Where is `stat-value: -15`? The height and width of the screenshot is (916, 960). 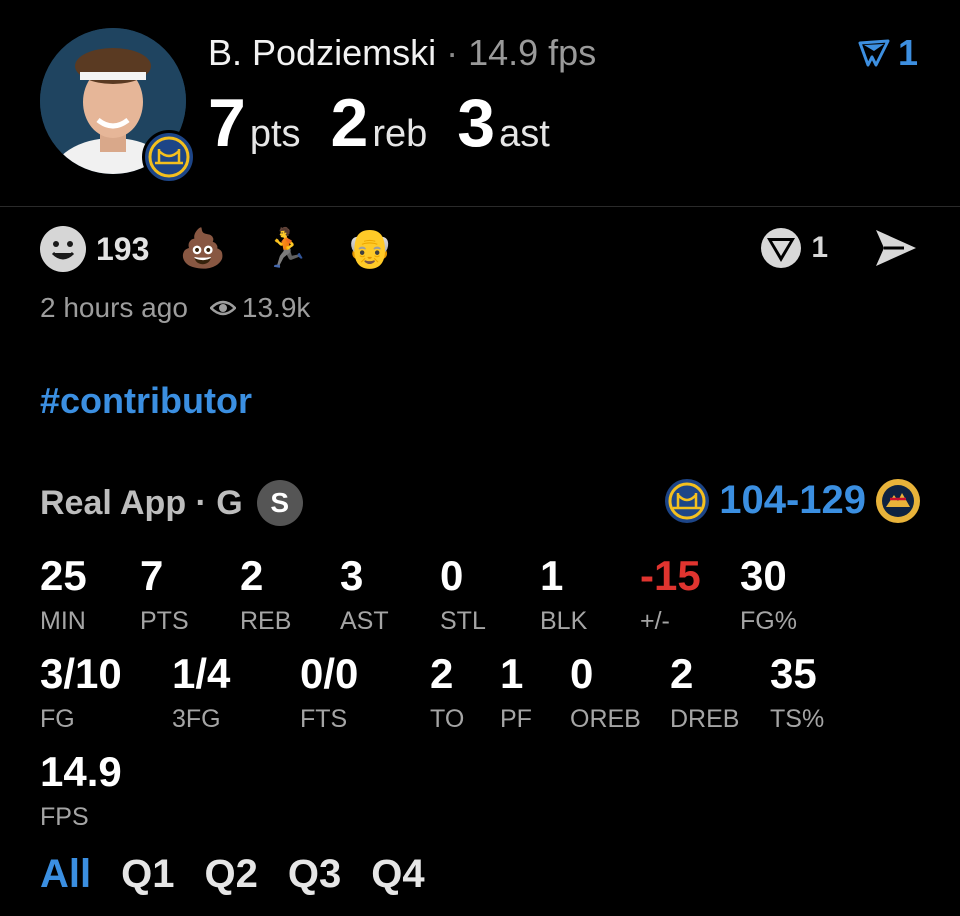
stat-value: -15 is located at coordinates (670, 575).